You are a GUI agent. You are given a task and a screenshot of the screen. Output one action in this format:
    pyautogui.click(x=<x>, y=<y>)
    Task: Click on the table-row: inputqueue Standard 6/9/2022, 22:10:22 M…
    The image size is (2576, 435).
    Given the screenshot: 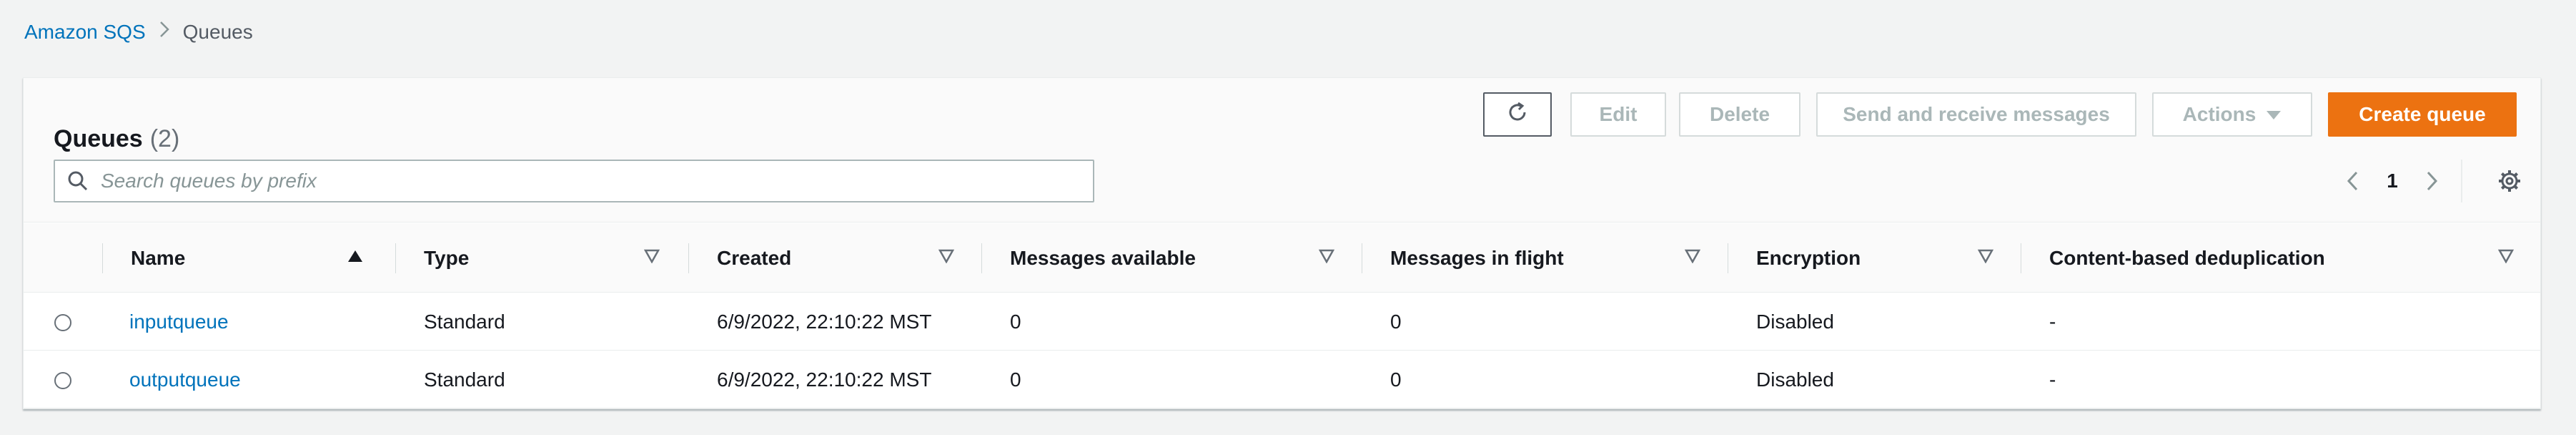 What is the action you would take?
    pyautogui.click(x=1282, y=322)
    